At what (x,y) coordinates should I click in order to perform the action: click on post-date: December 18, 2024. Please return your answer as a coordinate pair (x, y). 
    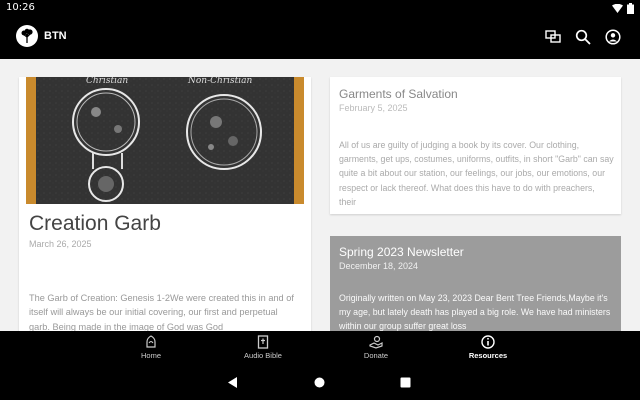
    Looking at the image, I should click on (379, 266).